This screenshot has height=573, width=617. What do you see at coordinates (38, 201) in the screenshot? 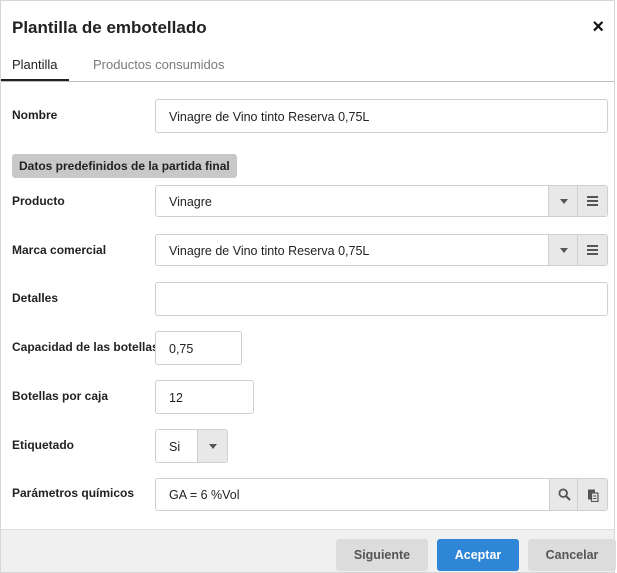
I see `producto-label: Producto` at bounding box center [38, 201].